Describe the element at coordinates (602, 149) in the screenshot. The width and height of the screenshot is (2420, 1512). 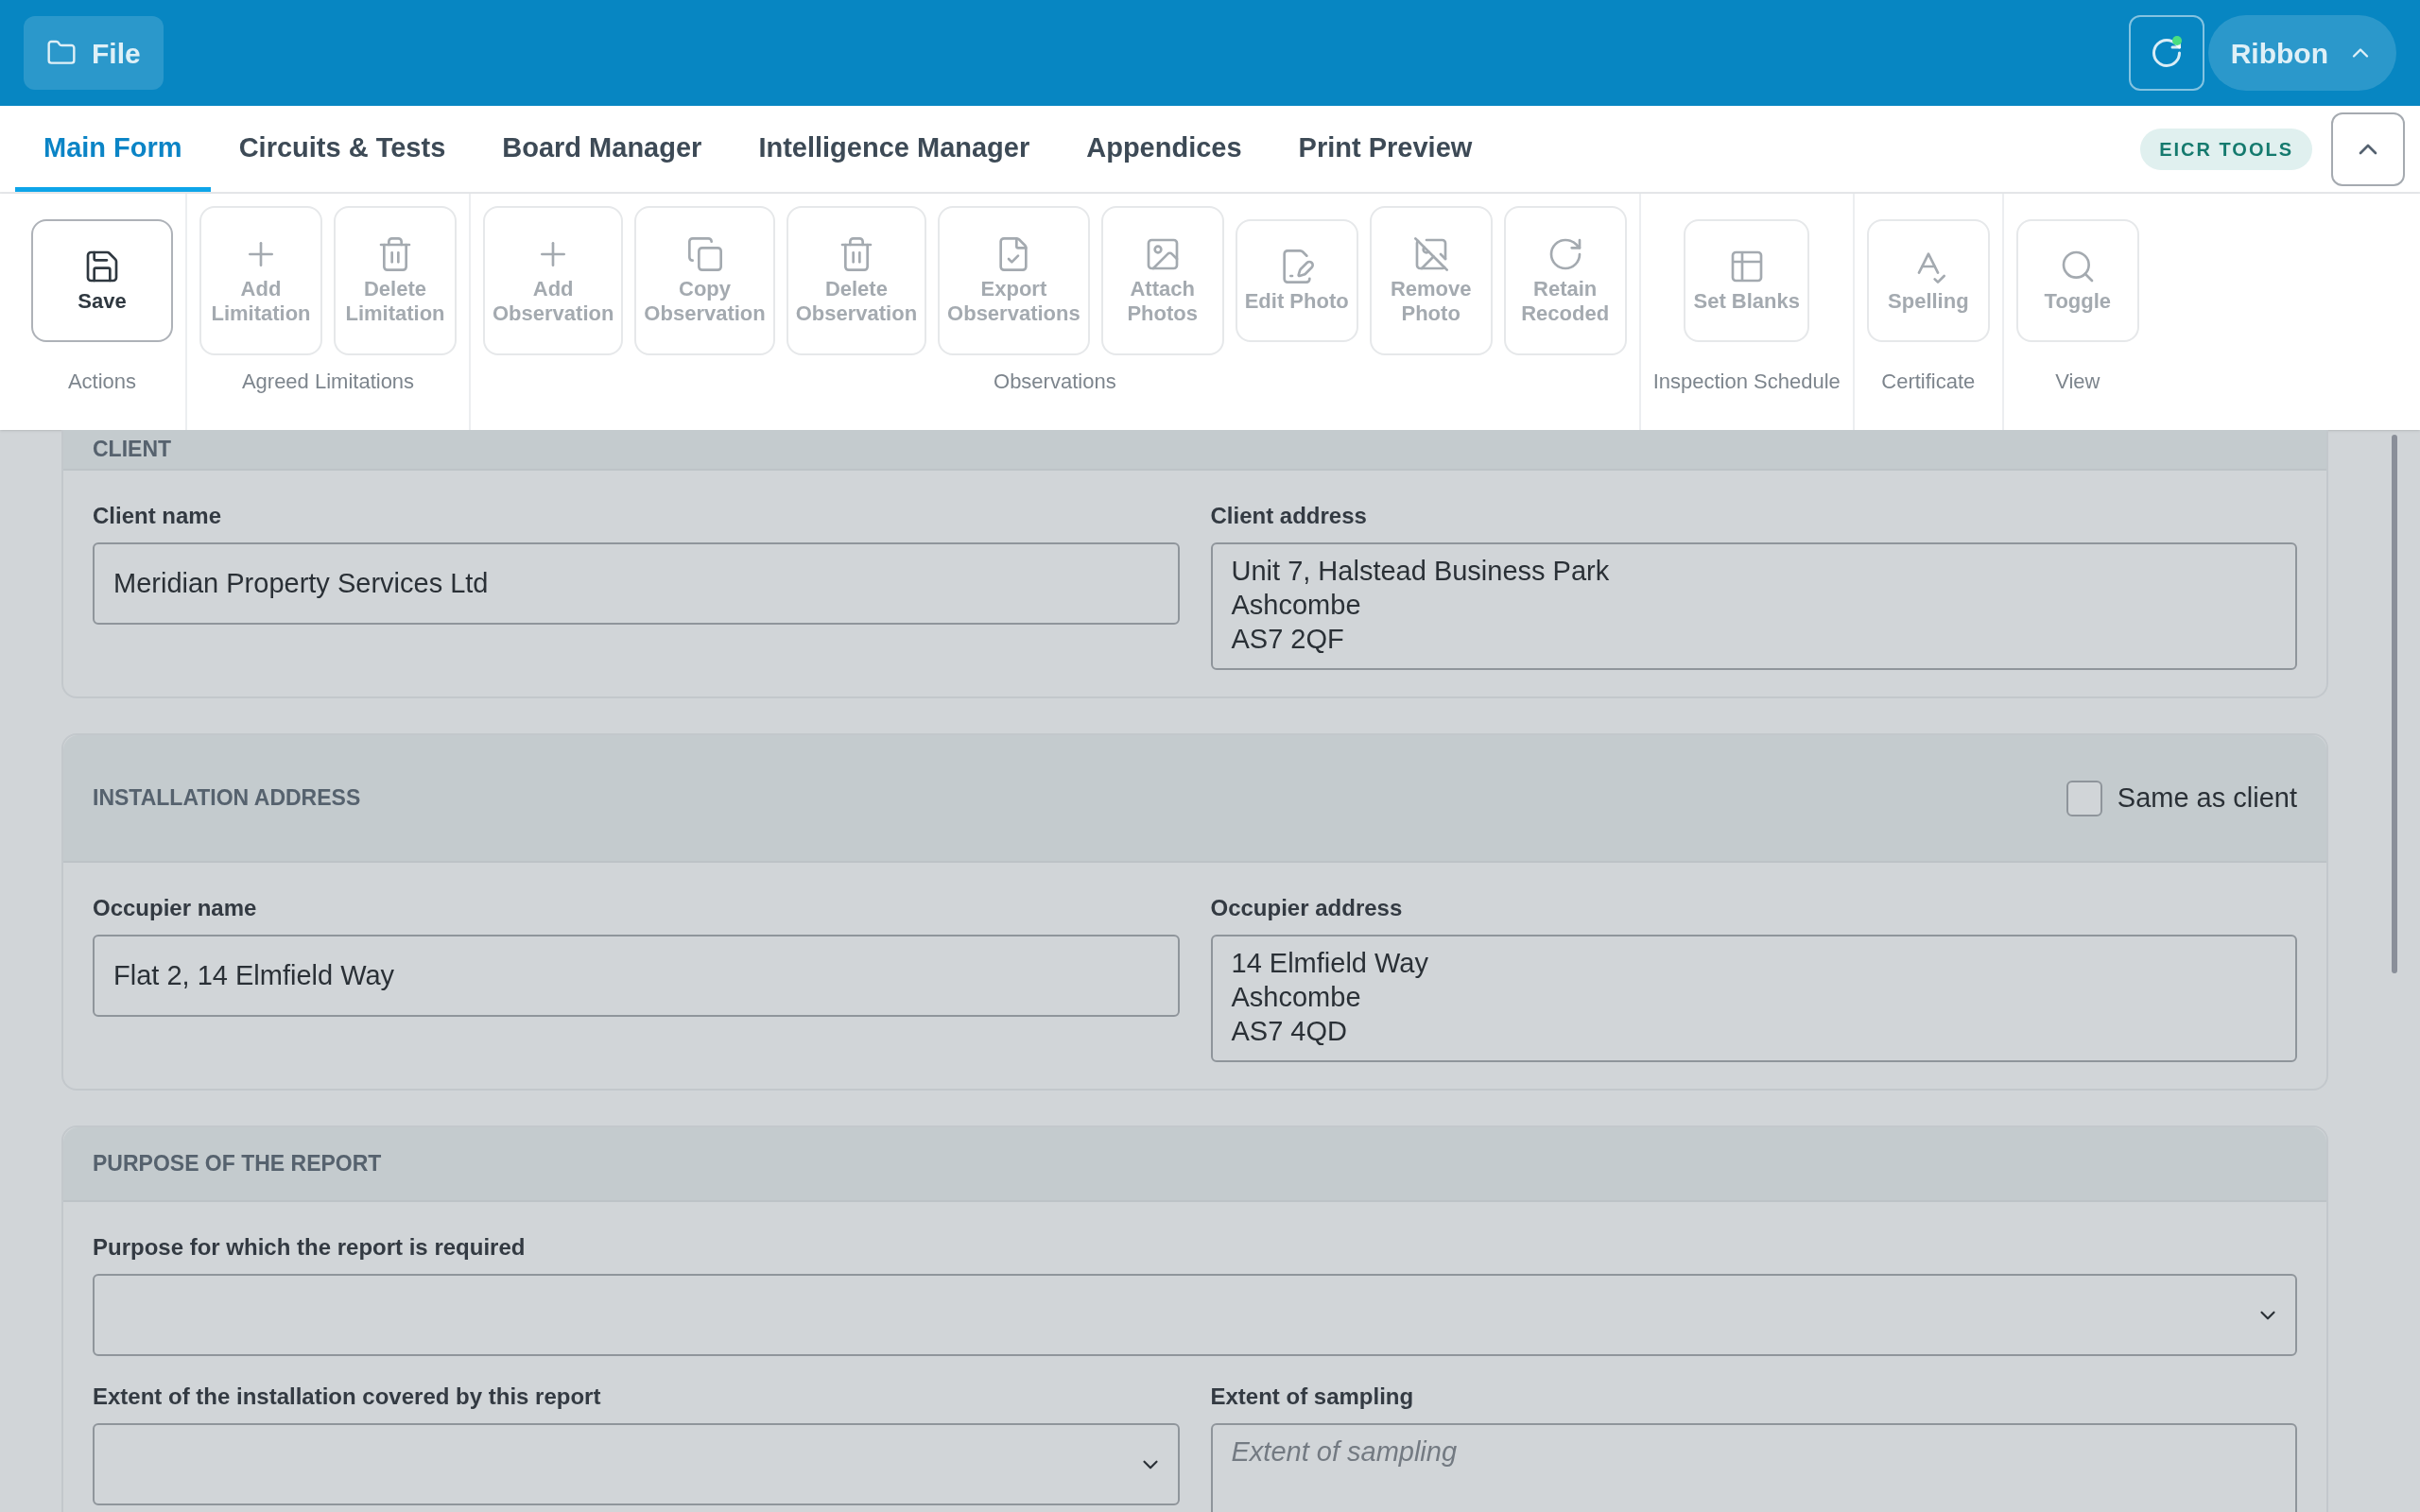
I see `tab: Board Manager` at that location.